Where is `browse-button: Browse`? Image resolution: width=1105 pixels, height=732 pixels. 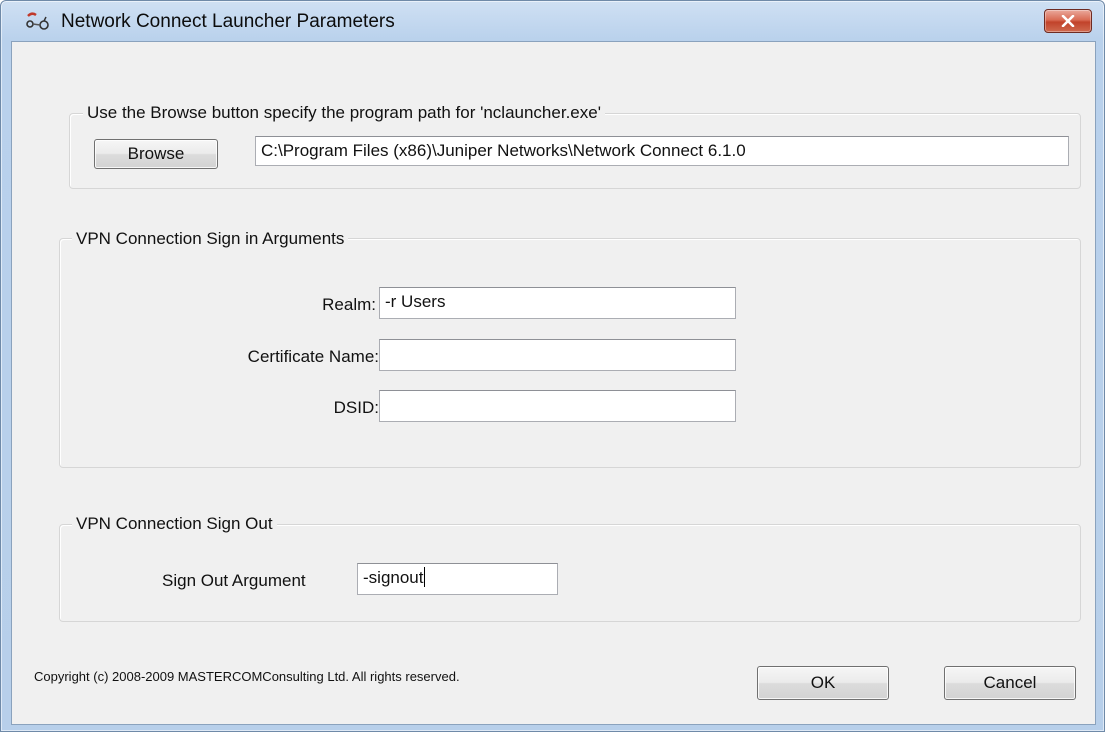
browse-button: Browse is located at coordinates (156, 154).